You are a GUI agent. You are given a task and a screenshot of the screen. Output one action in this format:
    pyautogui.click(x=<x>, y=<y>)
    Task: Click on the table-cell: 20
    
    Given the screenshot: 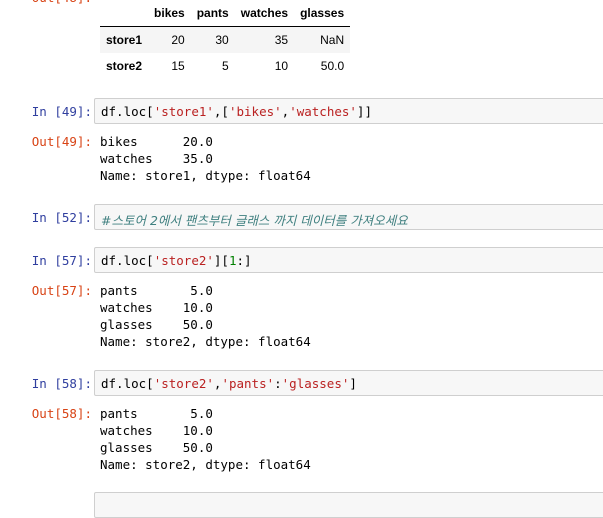 What is the action you would take?
    pyautogui.click(x=178, y=40)
    